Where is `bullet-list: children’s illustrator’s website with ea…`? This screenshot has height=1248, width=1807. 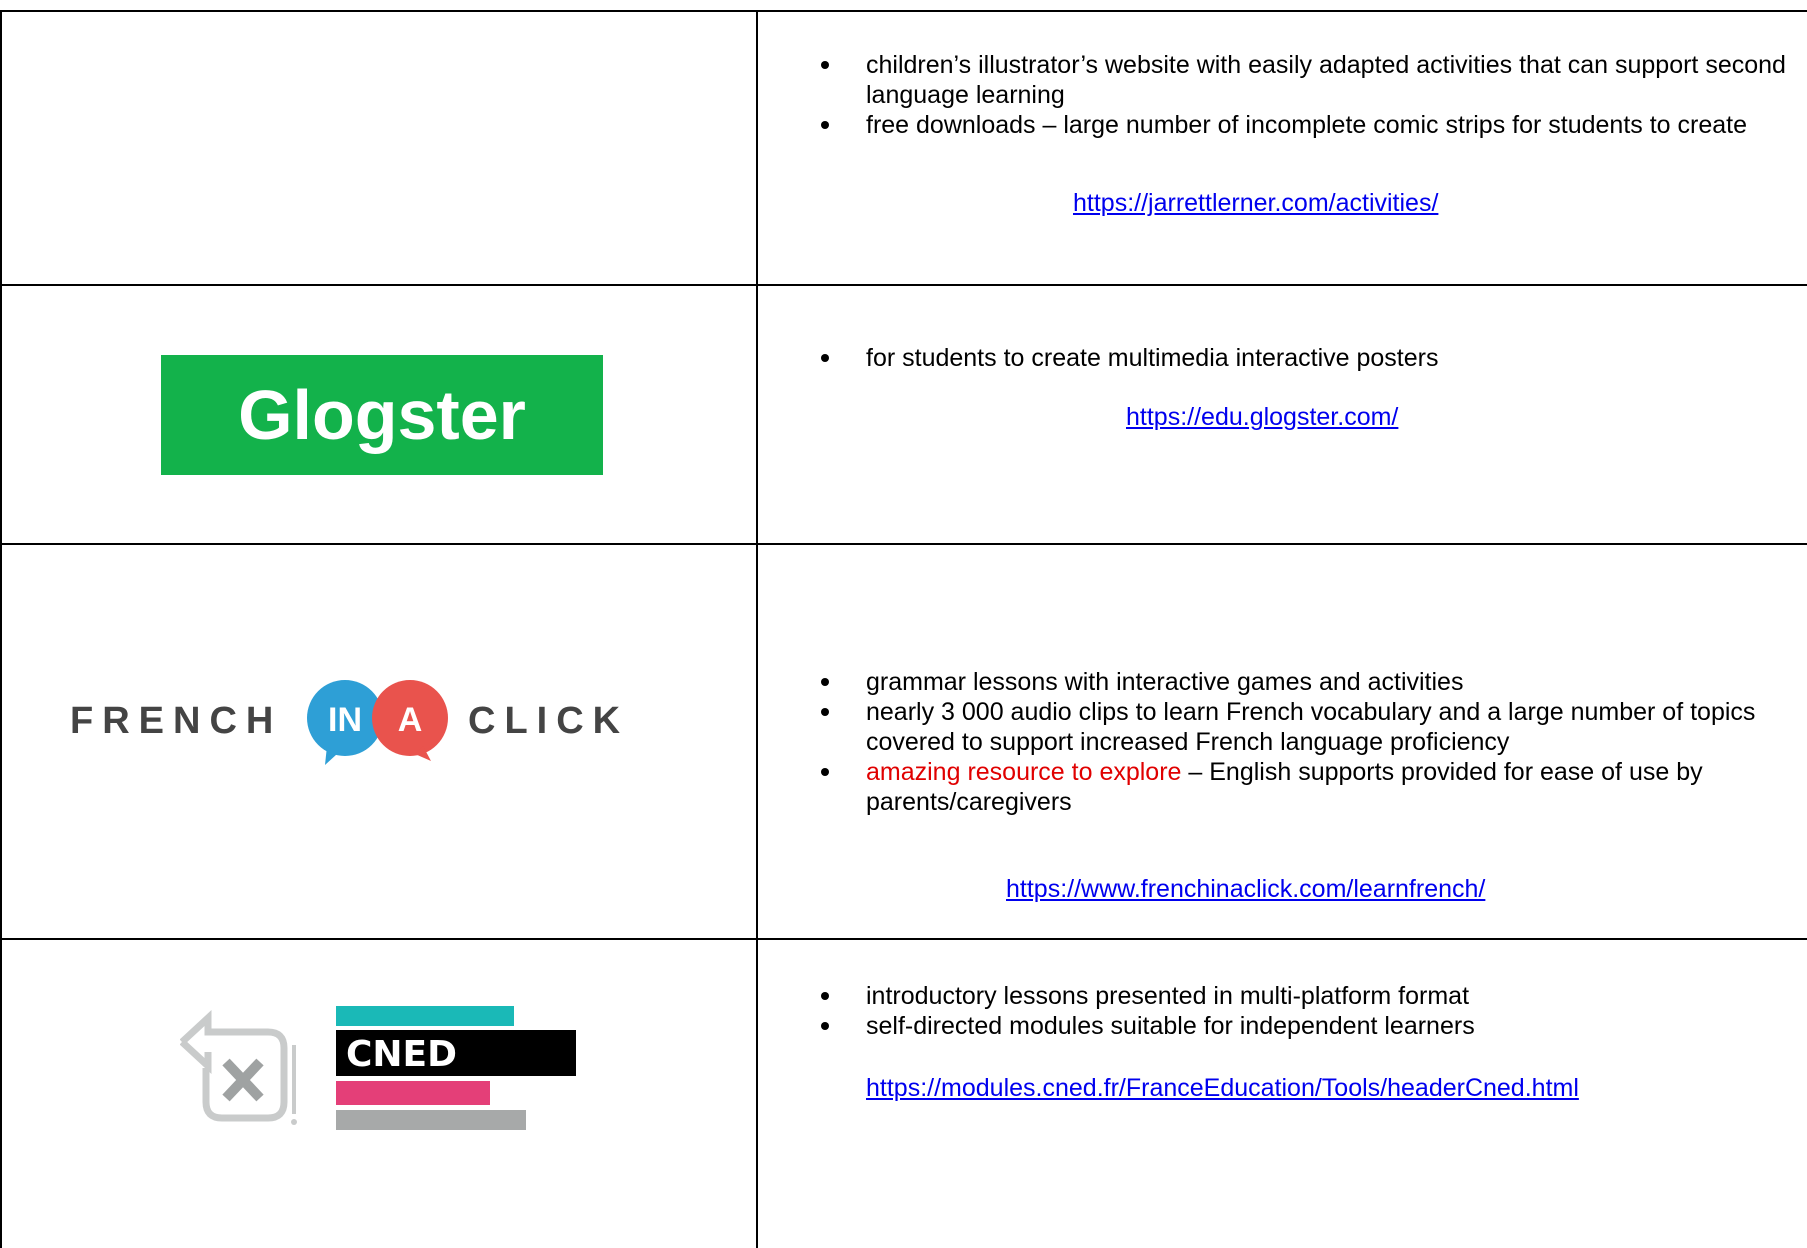
bullet-list: children’s illustrator’s website with ea… is located at coordinates (1278, 95).